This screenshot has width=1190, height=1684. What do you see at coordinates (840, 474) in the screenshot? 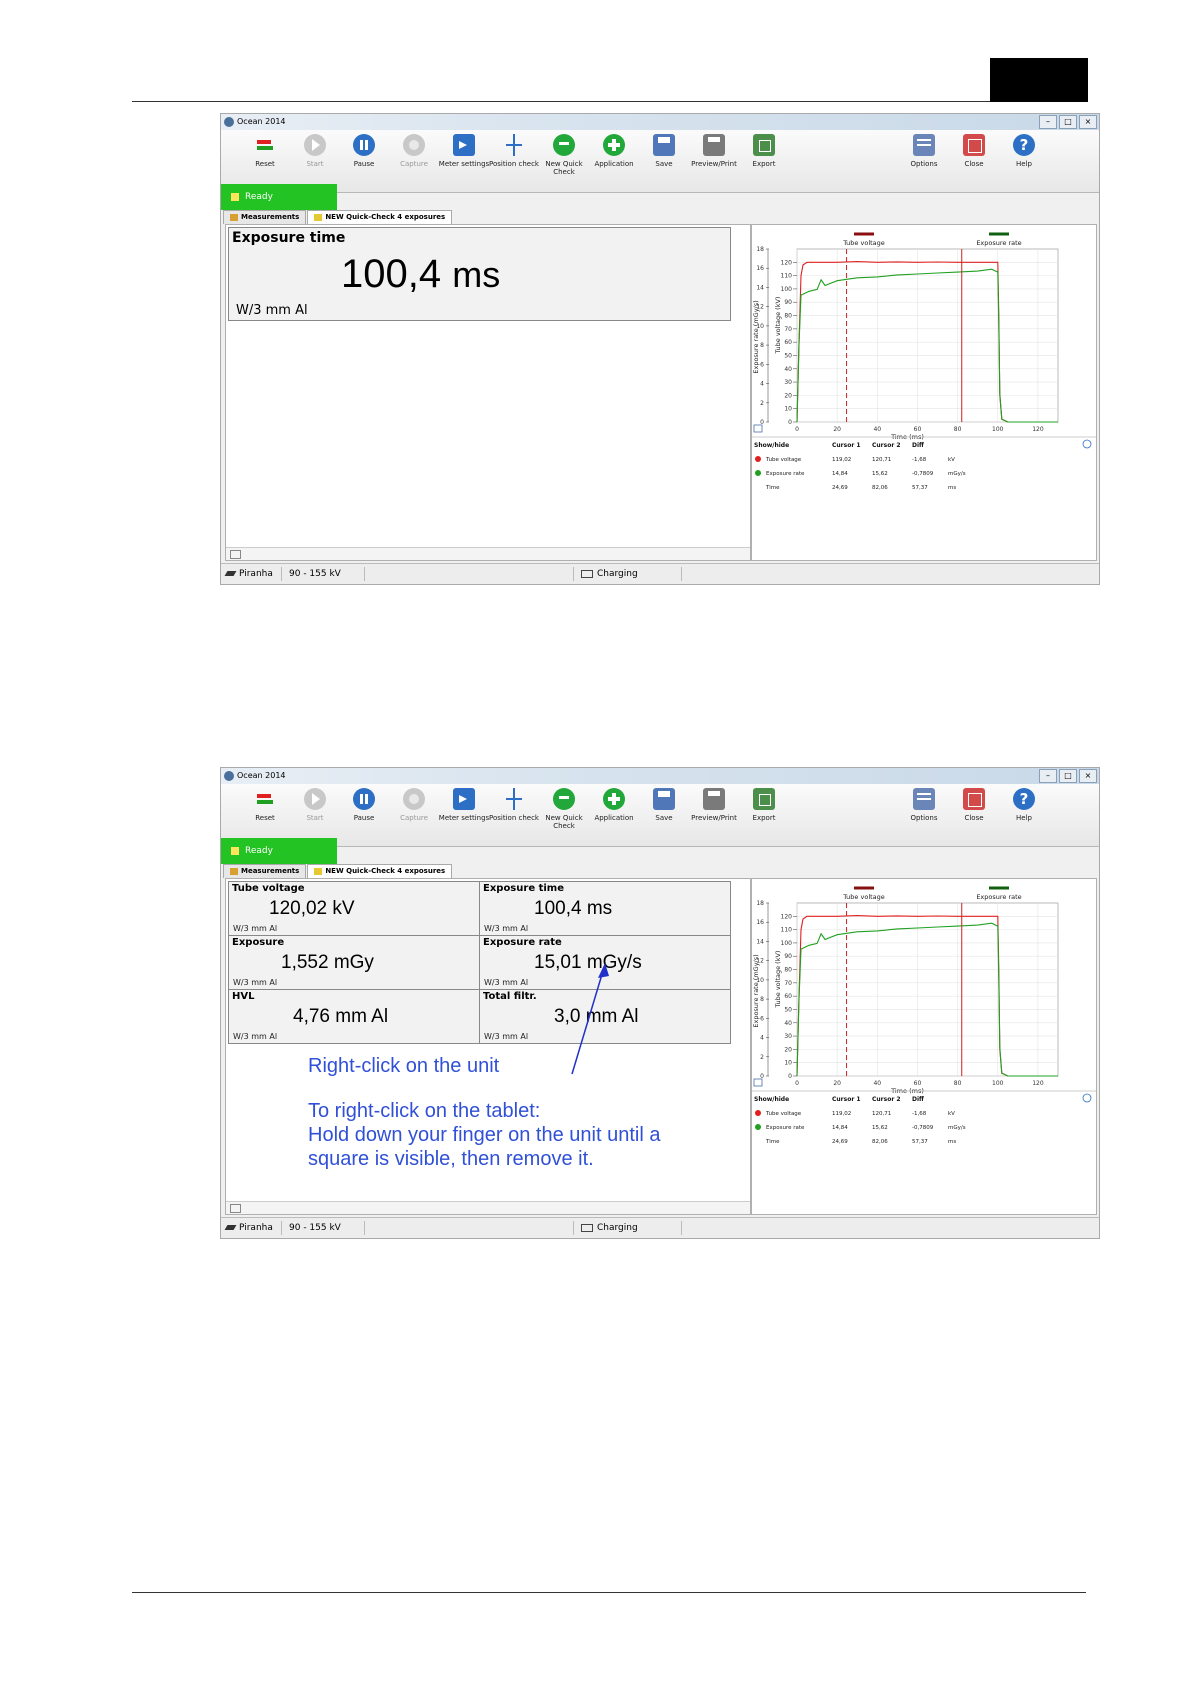
I see `table-cursor1-value: 14,84` at bounding box center [840, 474].